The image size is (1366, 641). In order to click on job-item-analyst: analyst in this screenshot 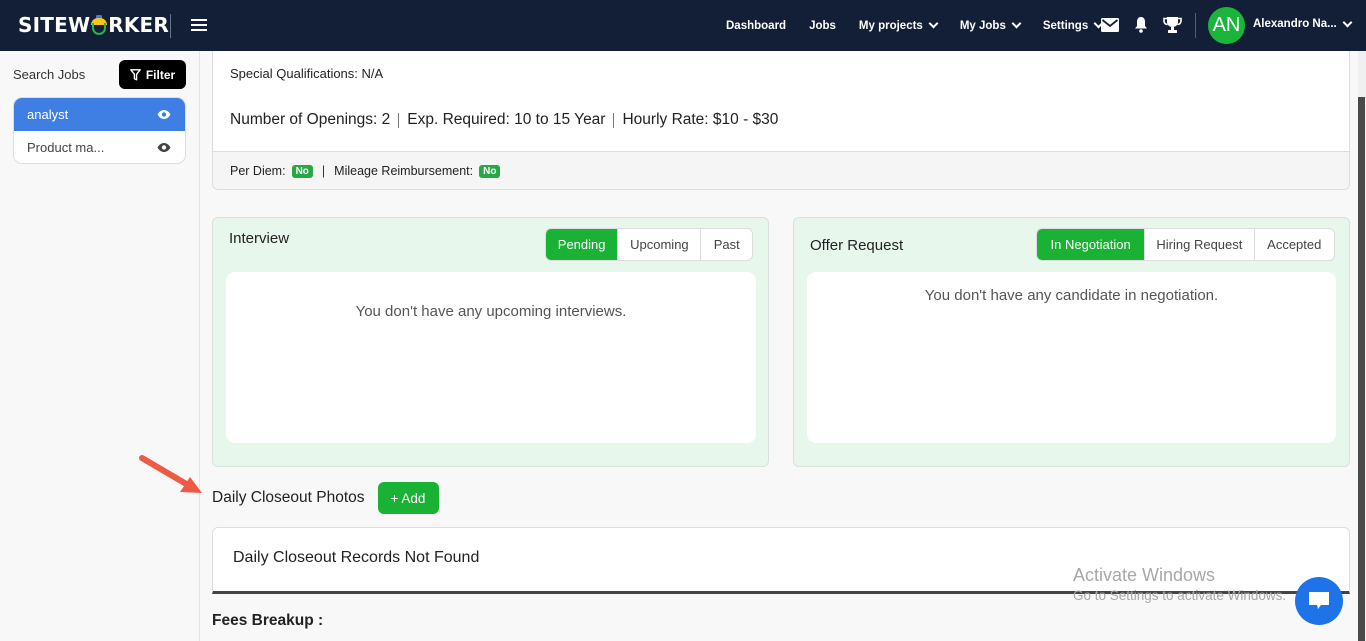, I will do `click(99, 114)`.